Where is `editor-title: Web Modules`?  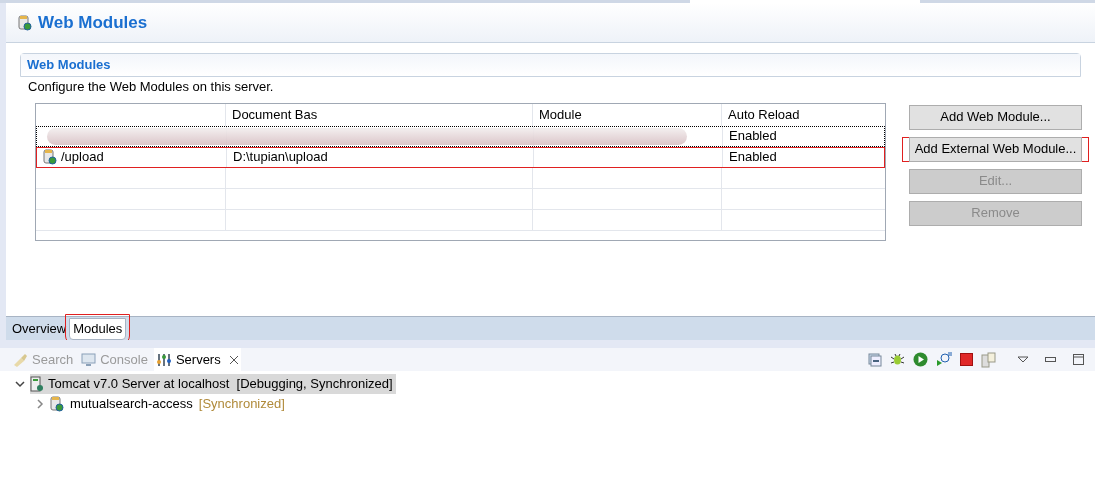
editor-title: Web Modules is located at coordinates (93, 22).